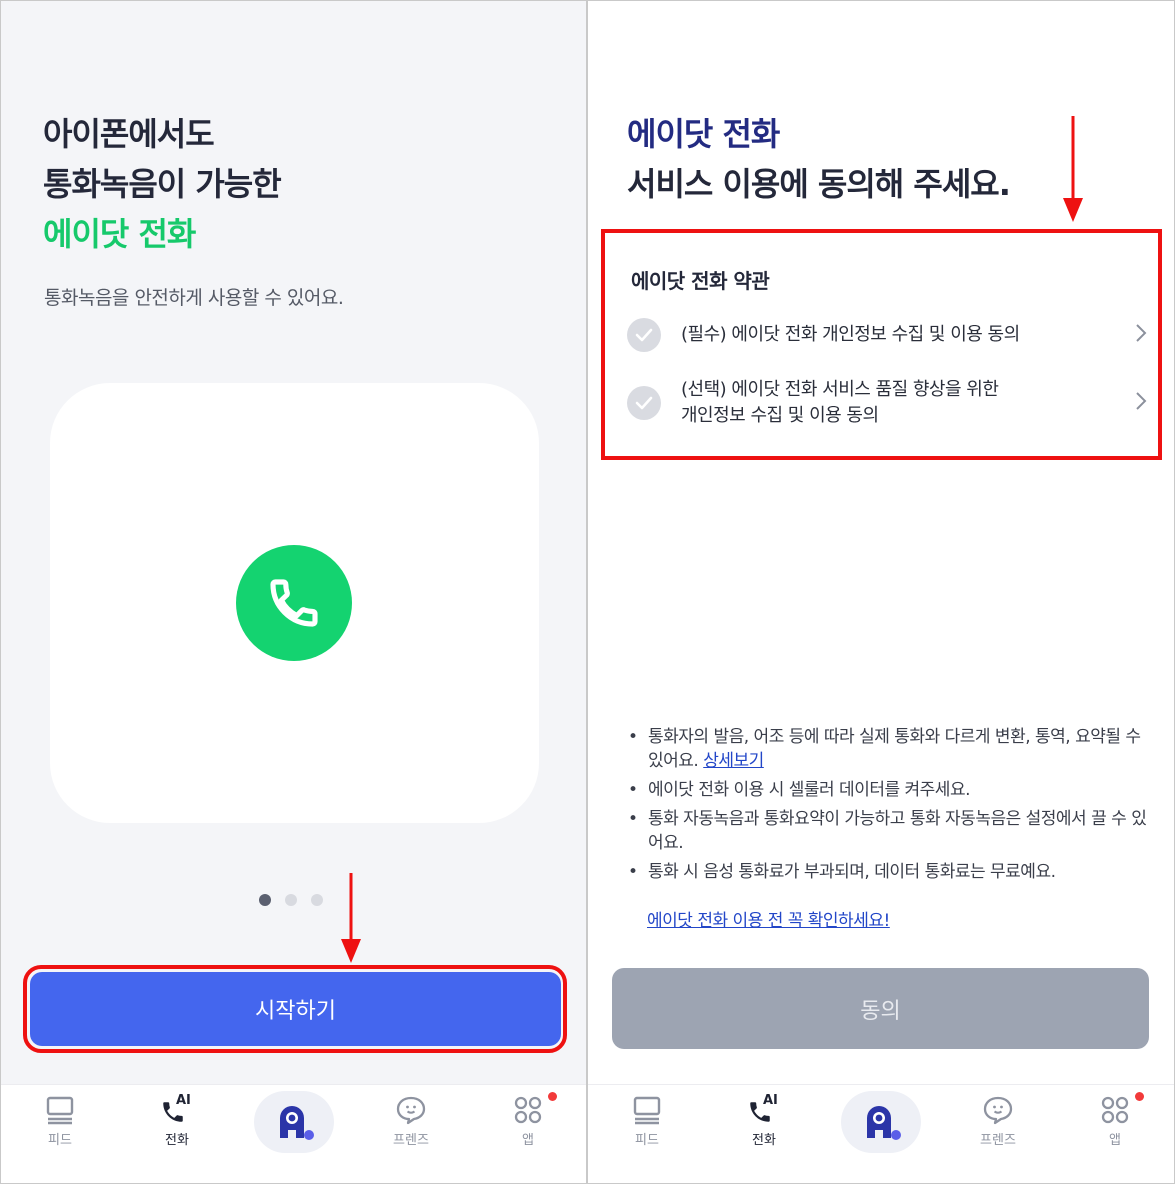 The height and width of the screenshot is (1184, 1175). I want to click on notice-item: 에이닷 전화 이용 시 셀룰러 데이터를 켜주세요., so click(888, 790).